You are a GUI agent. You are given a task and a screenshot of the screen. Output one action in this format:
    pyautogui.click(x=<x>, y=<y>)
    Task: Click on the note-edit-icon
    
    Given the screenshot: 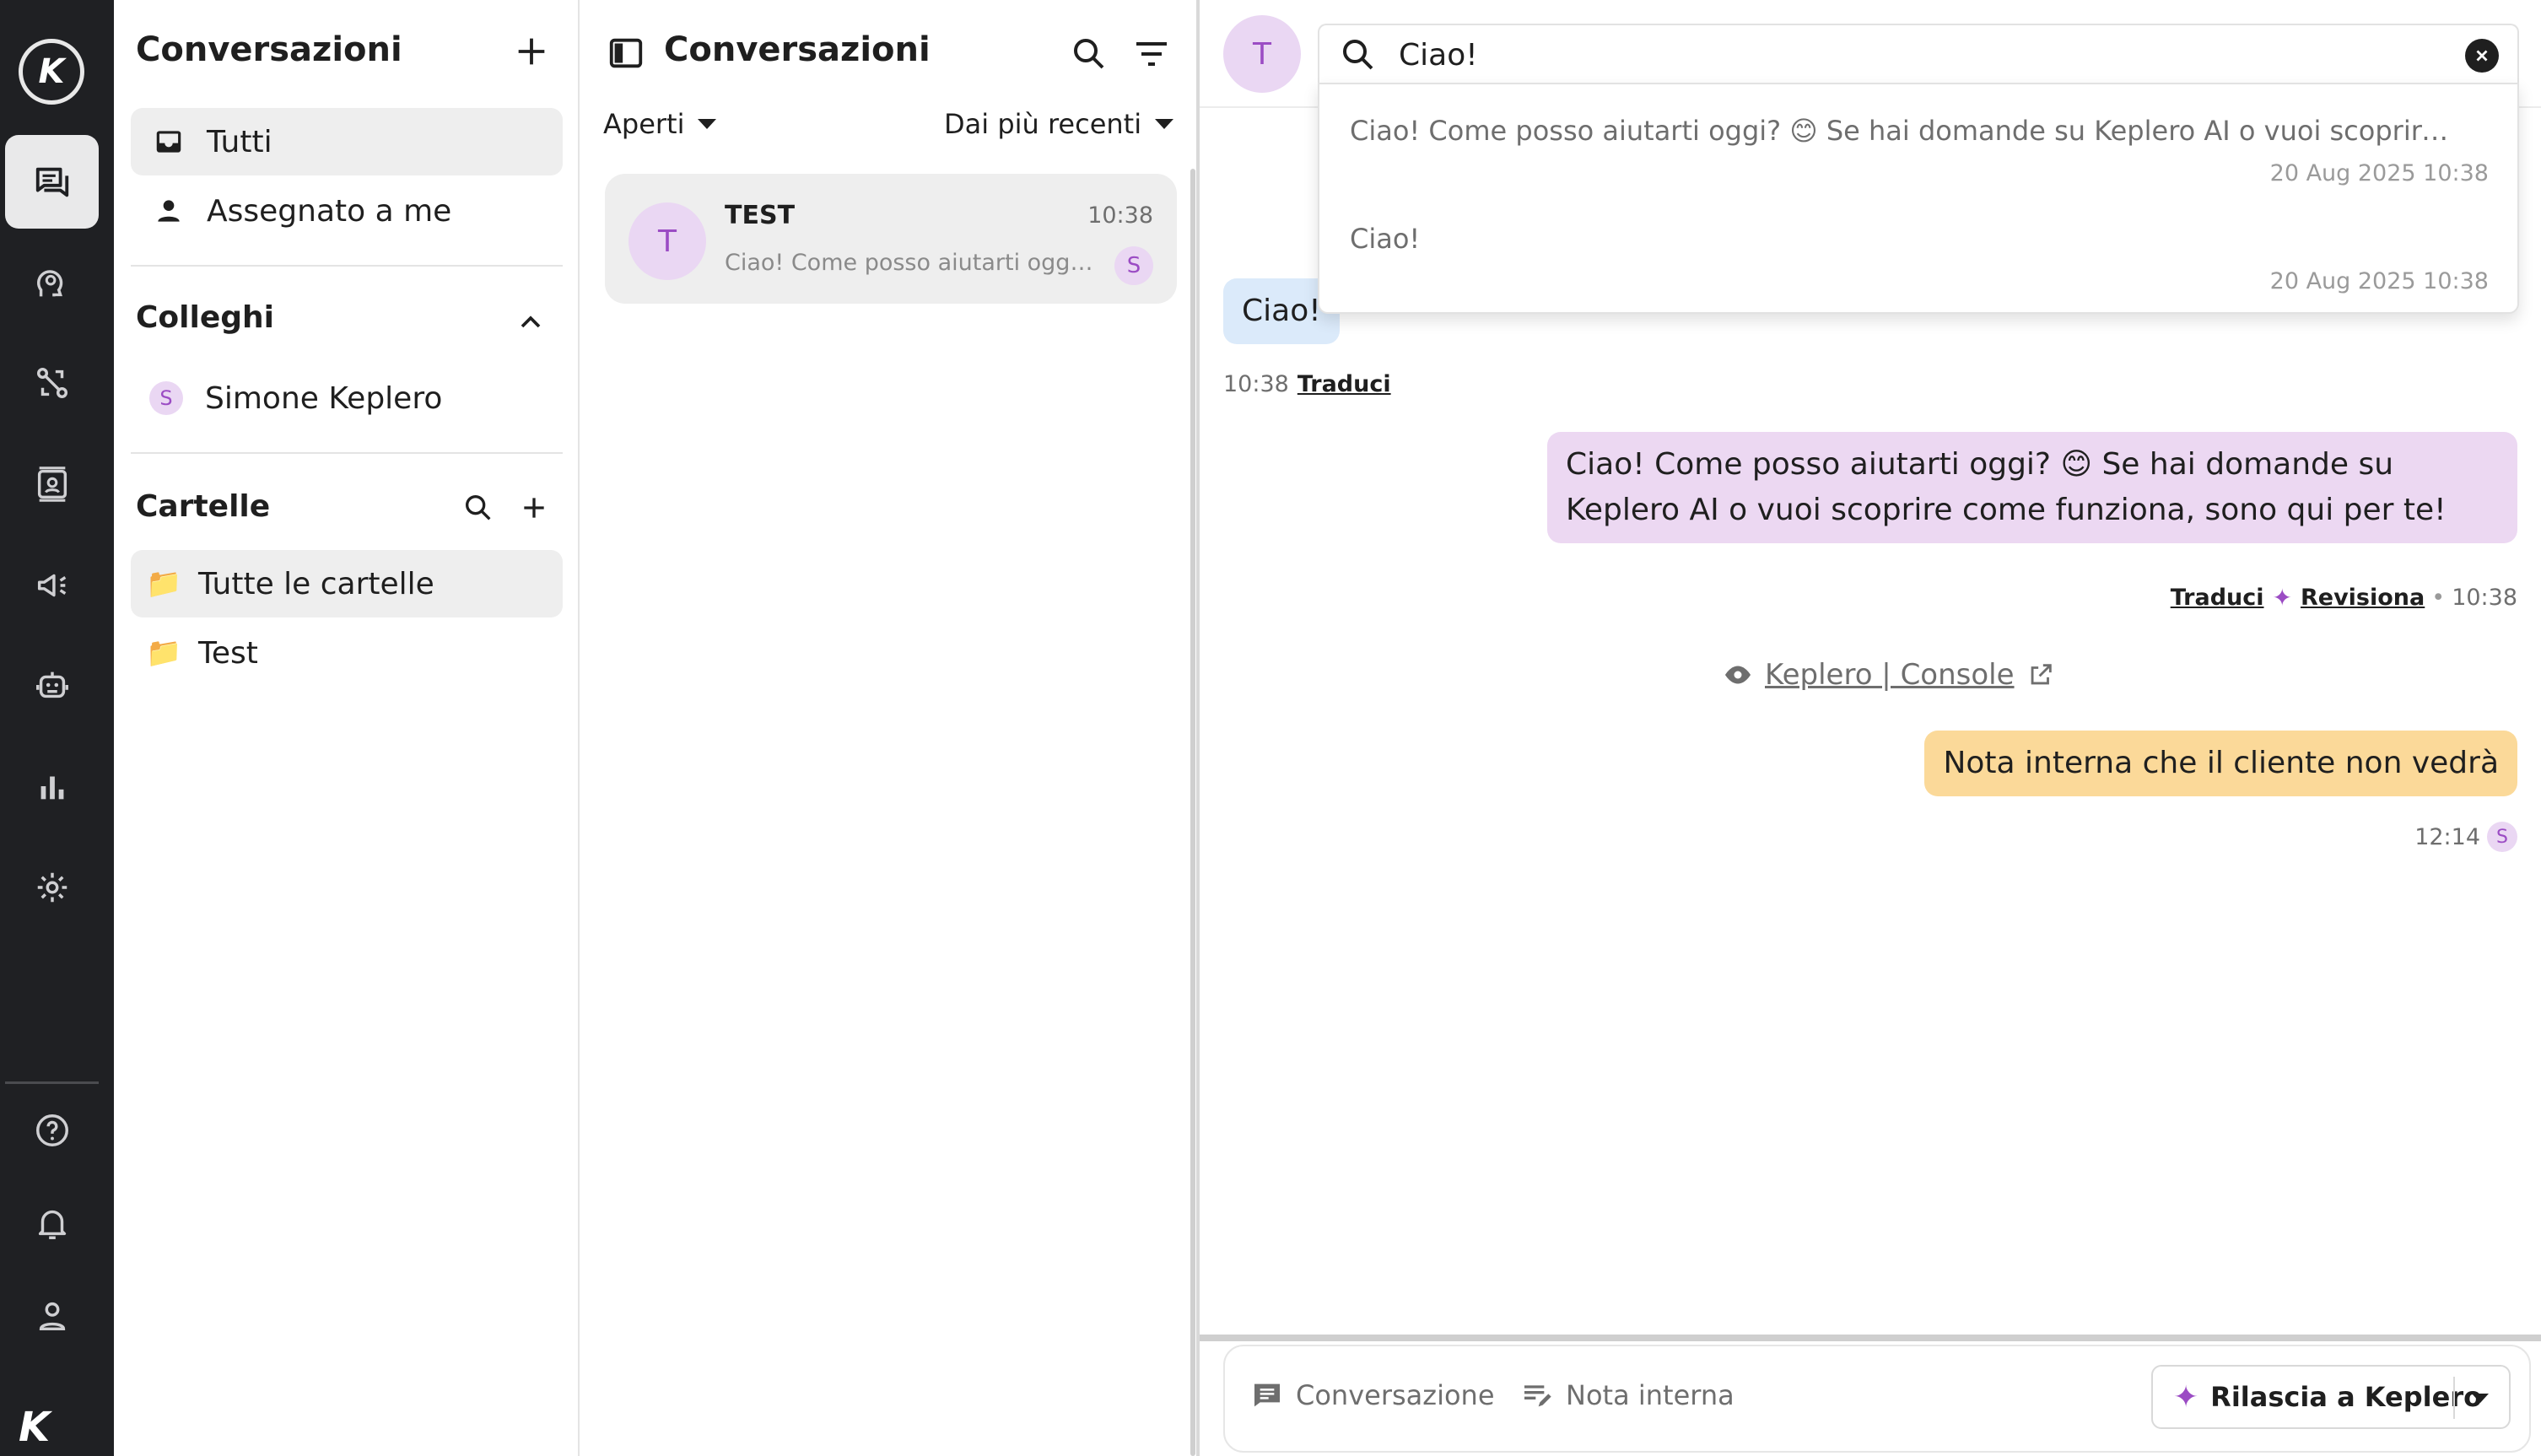 What is the action you would take?
    pyautogui.click(x=1537, y=1396)
    